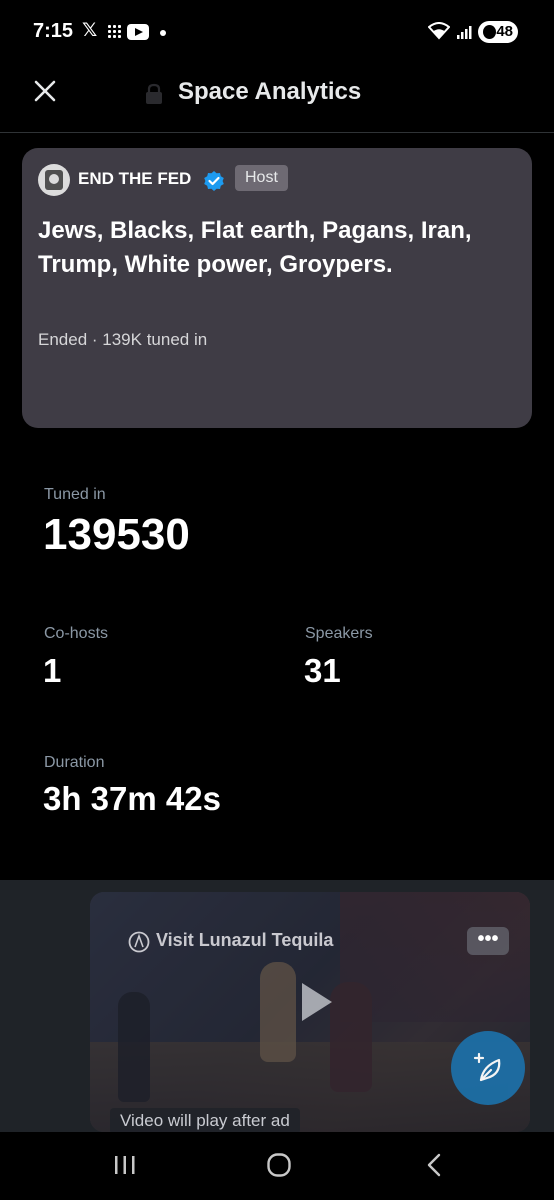  Describe the element at coordinates (464, 32) in the screenshot. I see `signal-icon` at that location.